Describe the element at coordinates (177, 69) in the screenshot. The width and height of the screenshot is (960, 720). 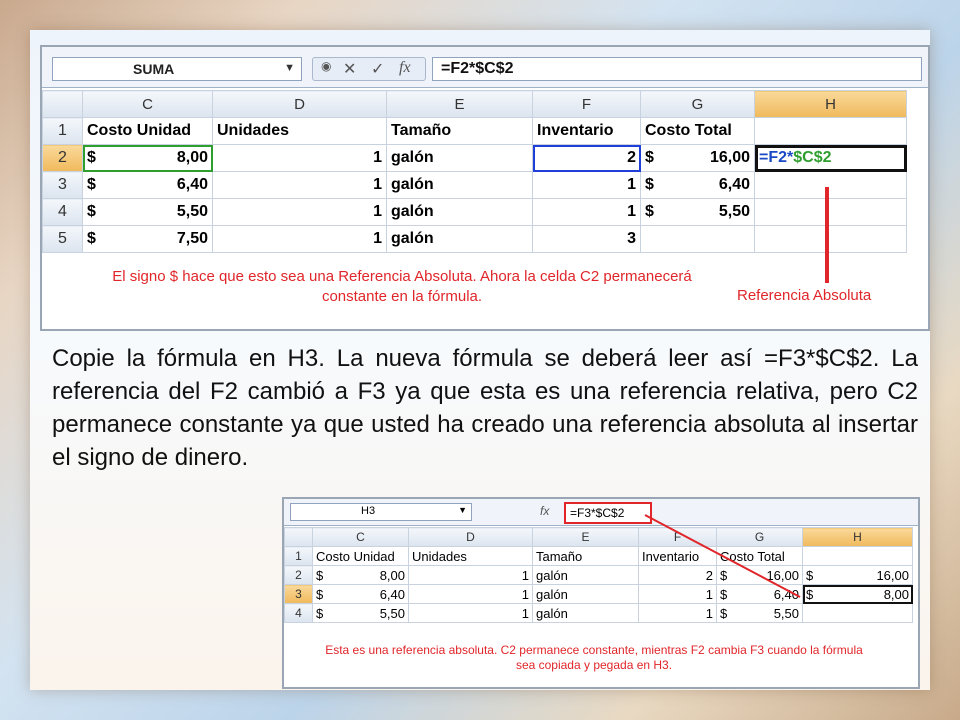
I see `name-box: SUMA ▼` at that location.